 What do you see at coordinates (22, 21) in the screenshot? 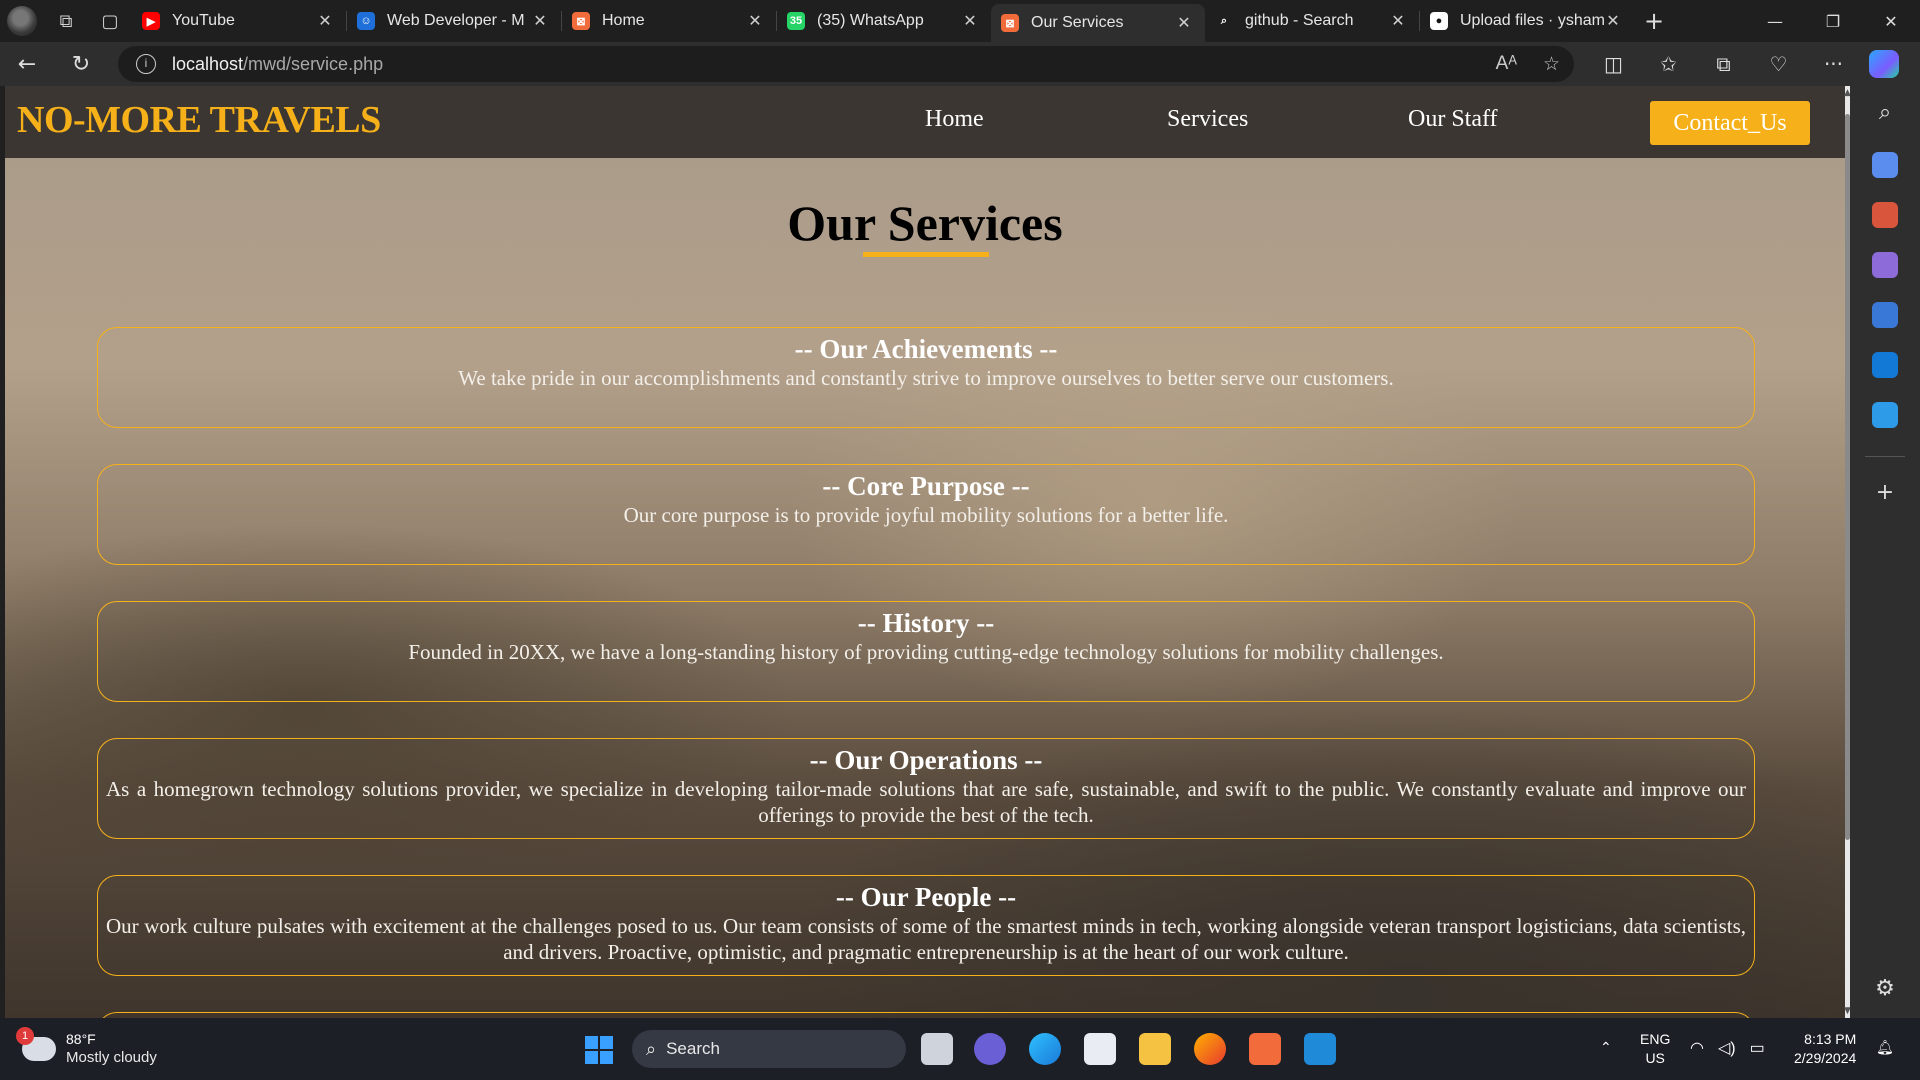
I see `profile-avatar` at bounding box center [22, 21].